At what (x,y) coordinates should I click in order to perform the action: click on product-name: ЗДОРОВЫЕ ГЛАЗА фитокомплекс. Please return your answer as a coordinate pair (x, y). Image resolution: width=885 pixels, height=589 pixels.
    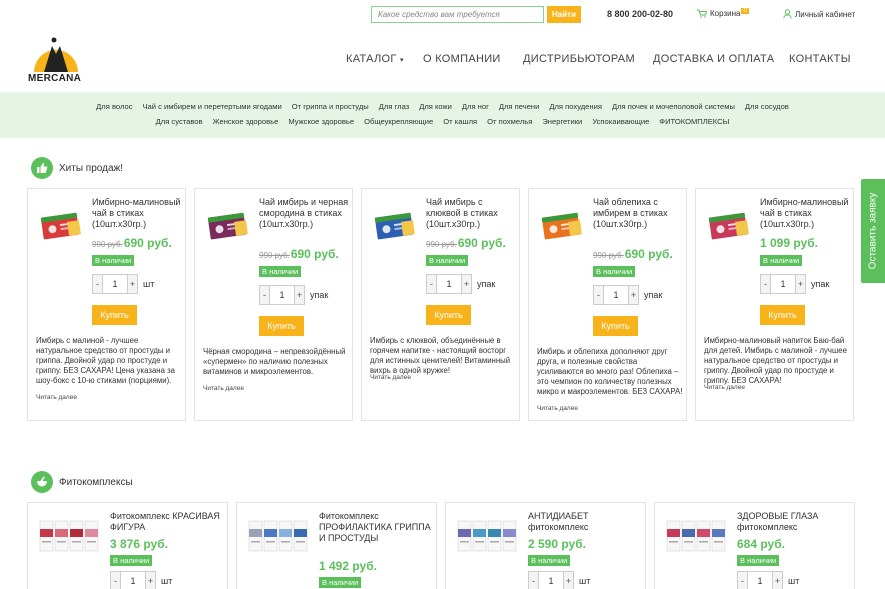
    Looking at the image, I should click on (793, 522).